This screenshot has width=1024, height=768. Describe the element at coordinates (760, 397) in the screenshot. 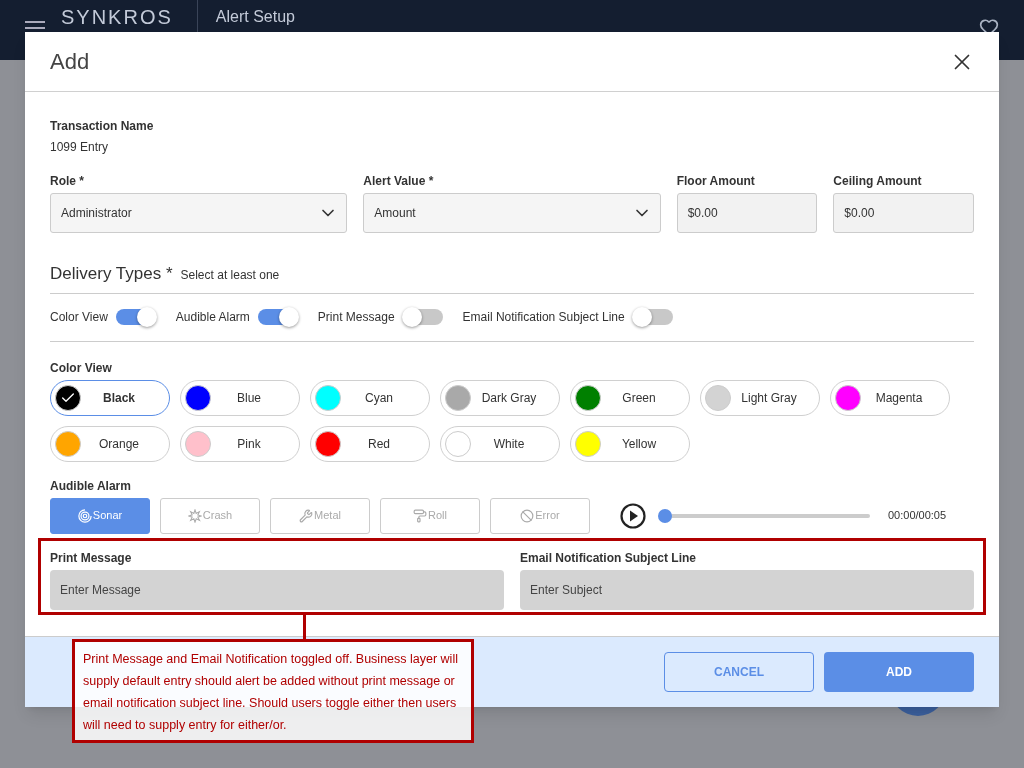

I see `color-option: Light Gray` at that location.